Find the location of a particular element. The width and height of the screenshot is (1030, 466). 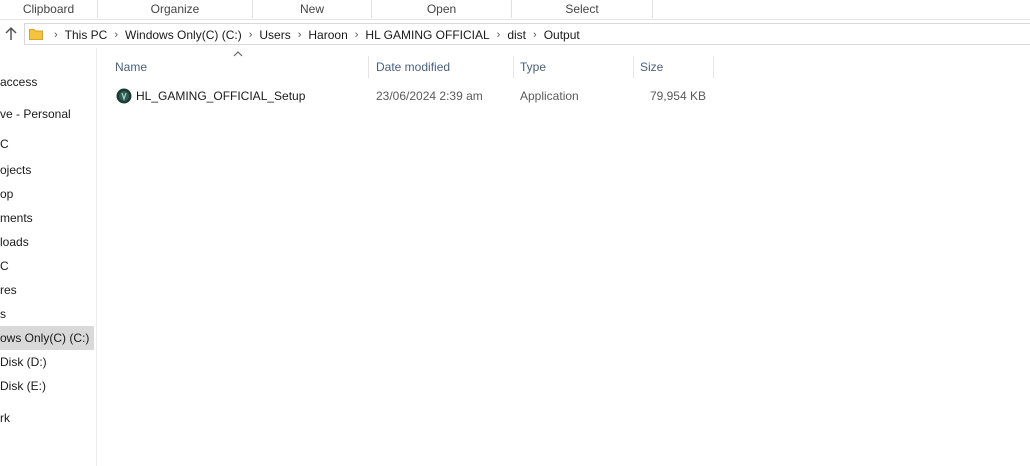

nav-item-drive-e: Disk (E:) is located at coordinates (23, 386).